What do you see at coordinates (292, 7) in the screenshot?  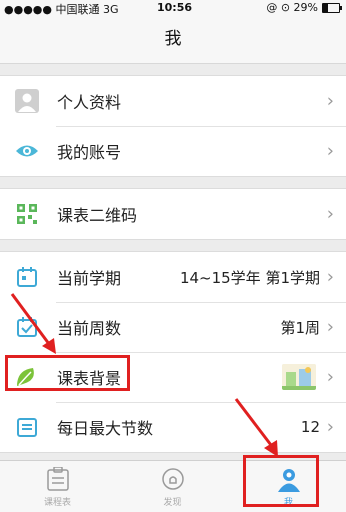 I see `status-indicators: @ ⊙ 29%` at bounding box center [292, 7].